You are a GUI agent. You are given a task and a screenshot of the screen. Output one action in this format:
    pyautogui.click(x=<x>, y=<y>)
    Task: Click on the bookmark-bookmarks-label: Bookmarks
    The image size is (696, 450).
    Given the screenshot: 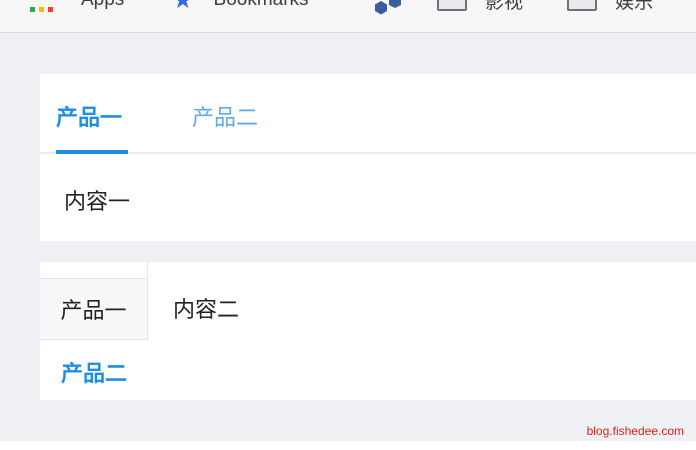 What is the action you would take?
    pyautogui.click(x=261, y=5)
    